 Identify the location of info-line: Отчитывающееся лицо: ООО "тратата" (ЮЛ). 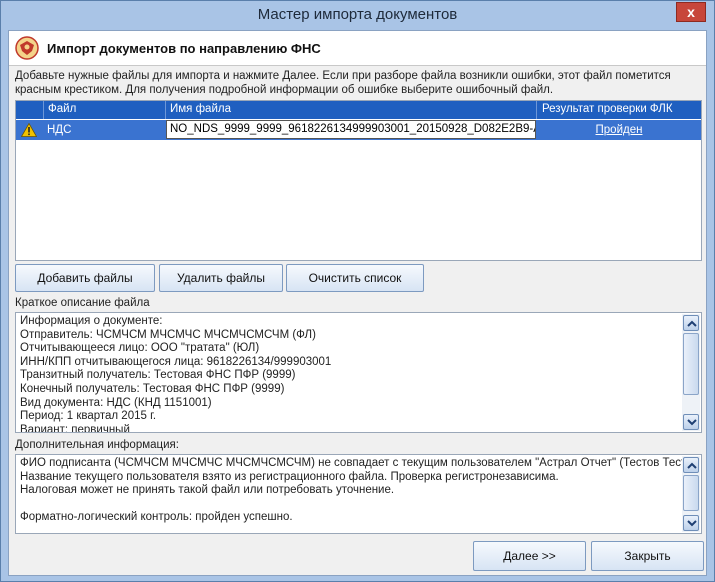
(140, 348).